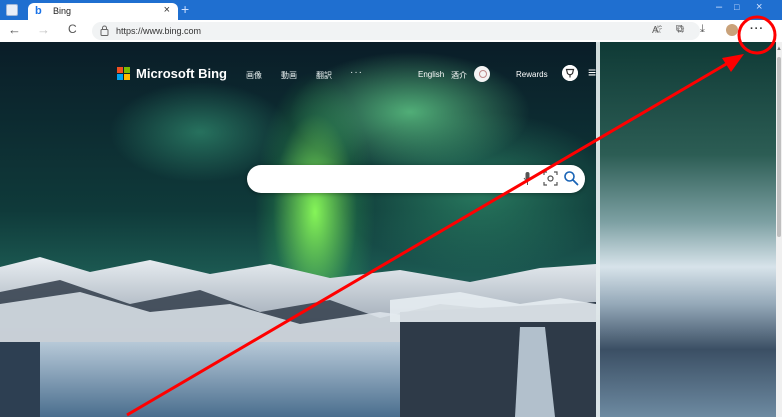 This screenshot has width=782, height=417. I want to click on scroll-up-icon: ▲, so click(779, 49).